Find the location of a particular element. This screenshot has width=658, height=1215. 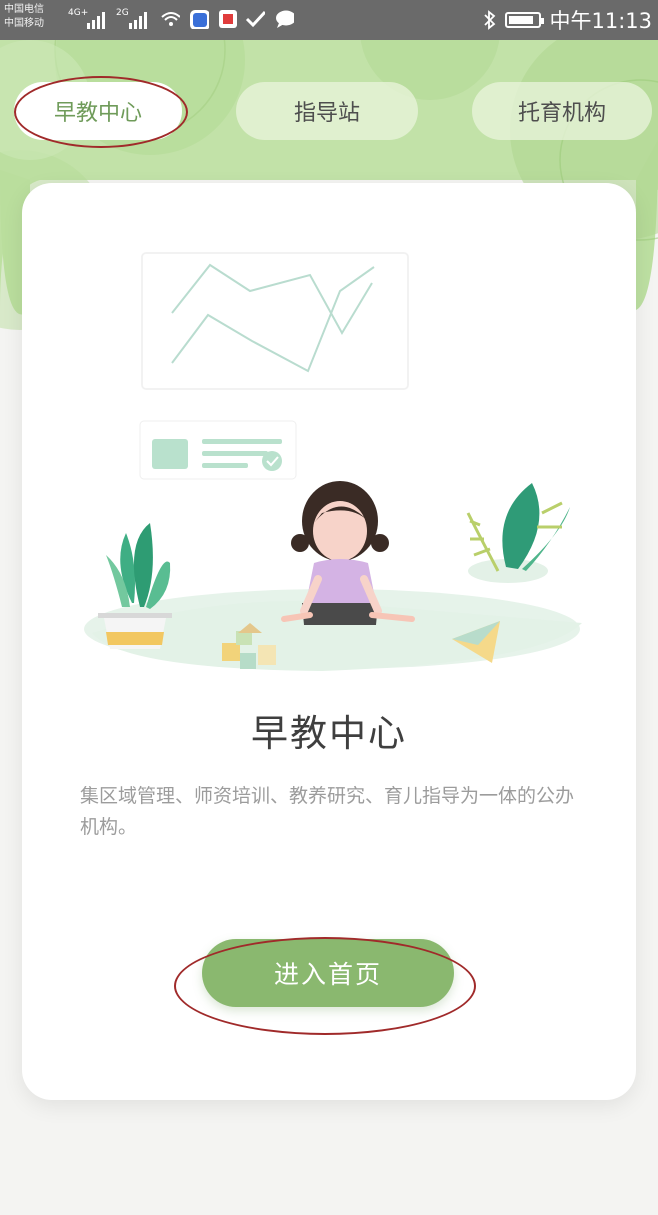

card-title: 早教中心 is located at coordinates (329, 733).